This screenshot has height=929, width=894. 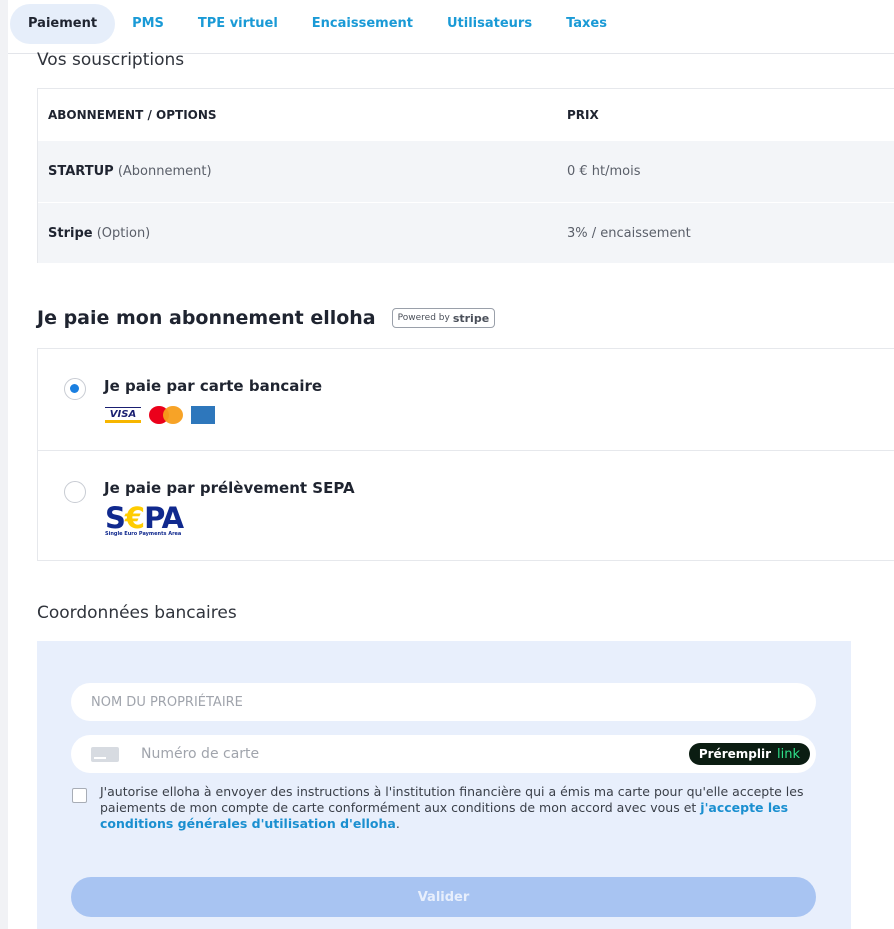 What do you see at coordinates (466, 171) in the screenshot?
I see `table-row: STARTUP (Abonnement) 0 € ht/mois` at bounding box center [466, 171].